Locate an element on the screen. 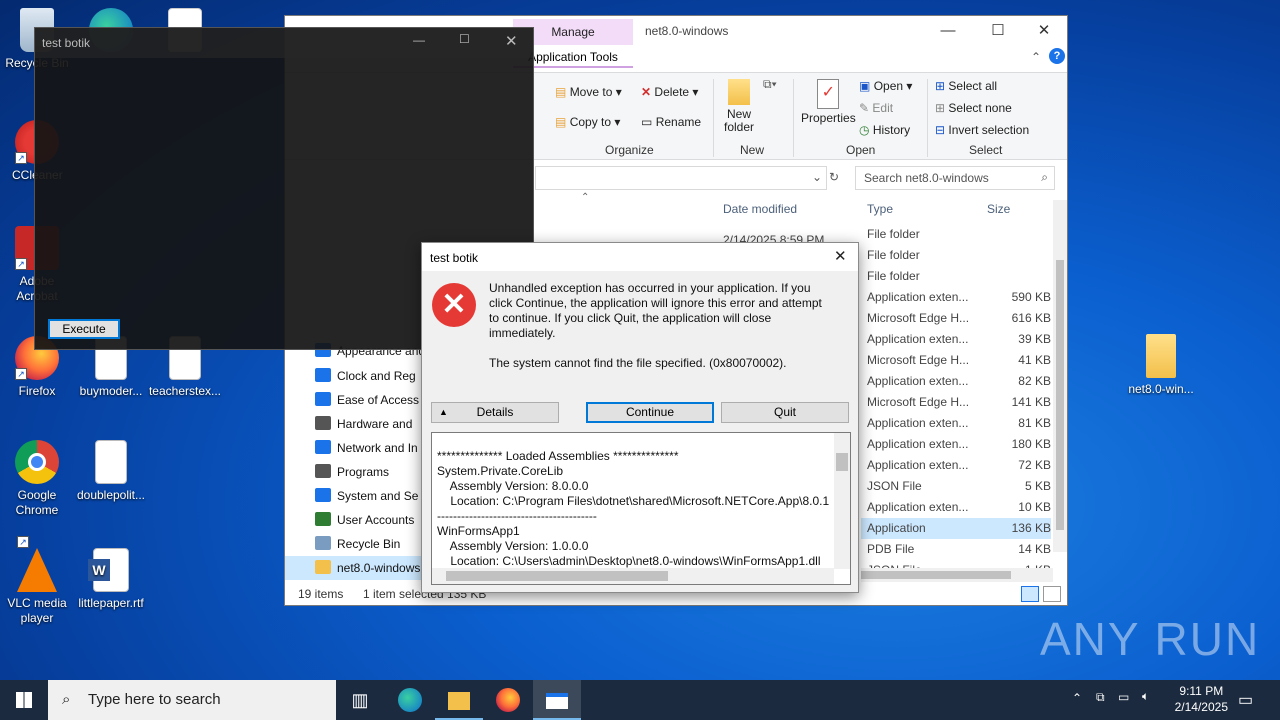 The height and width of the screenshot is (720, 1280). notification-center-icon: ▭ is located at coordinates (1245, 700).